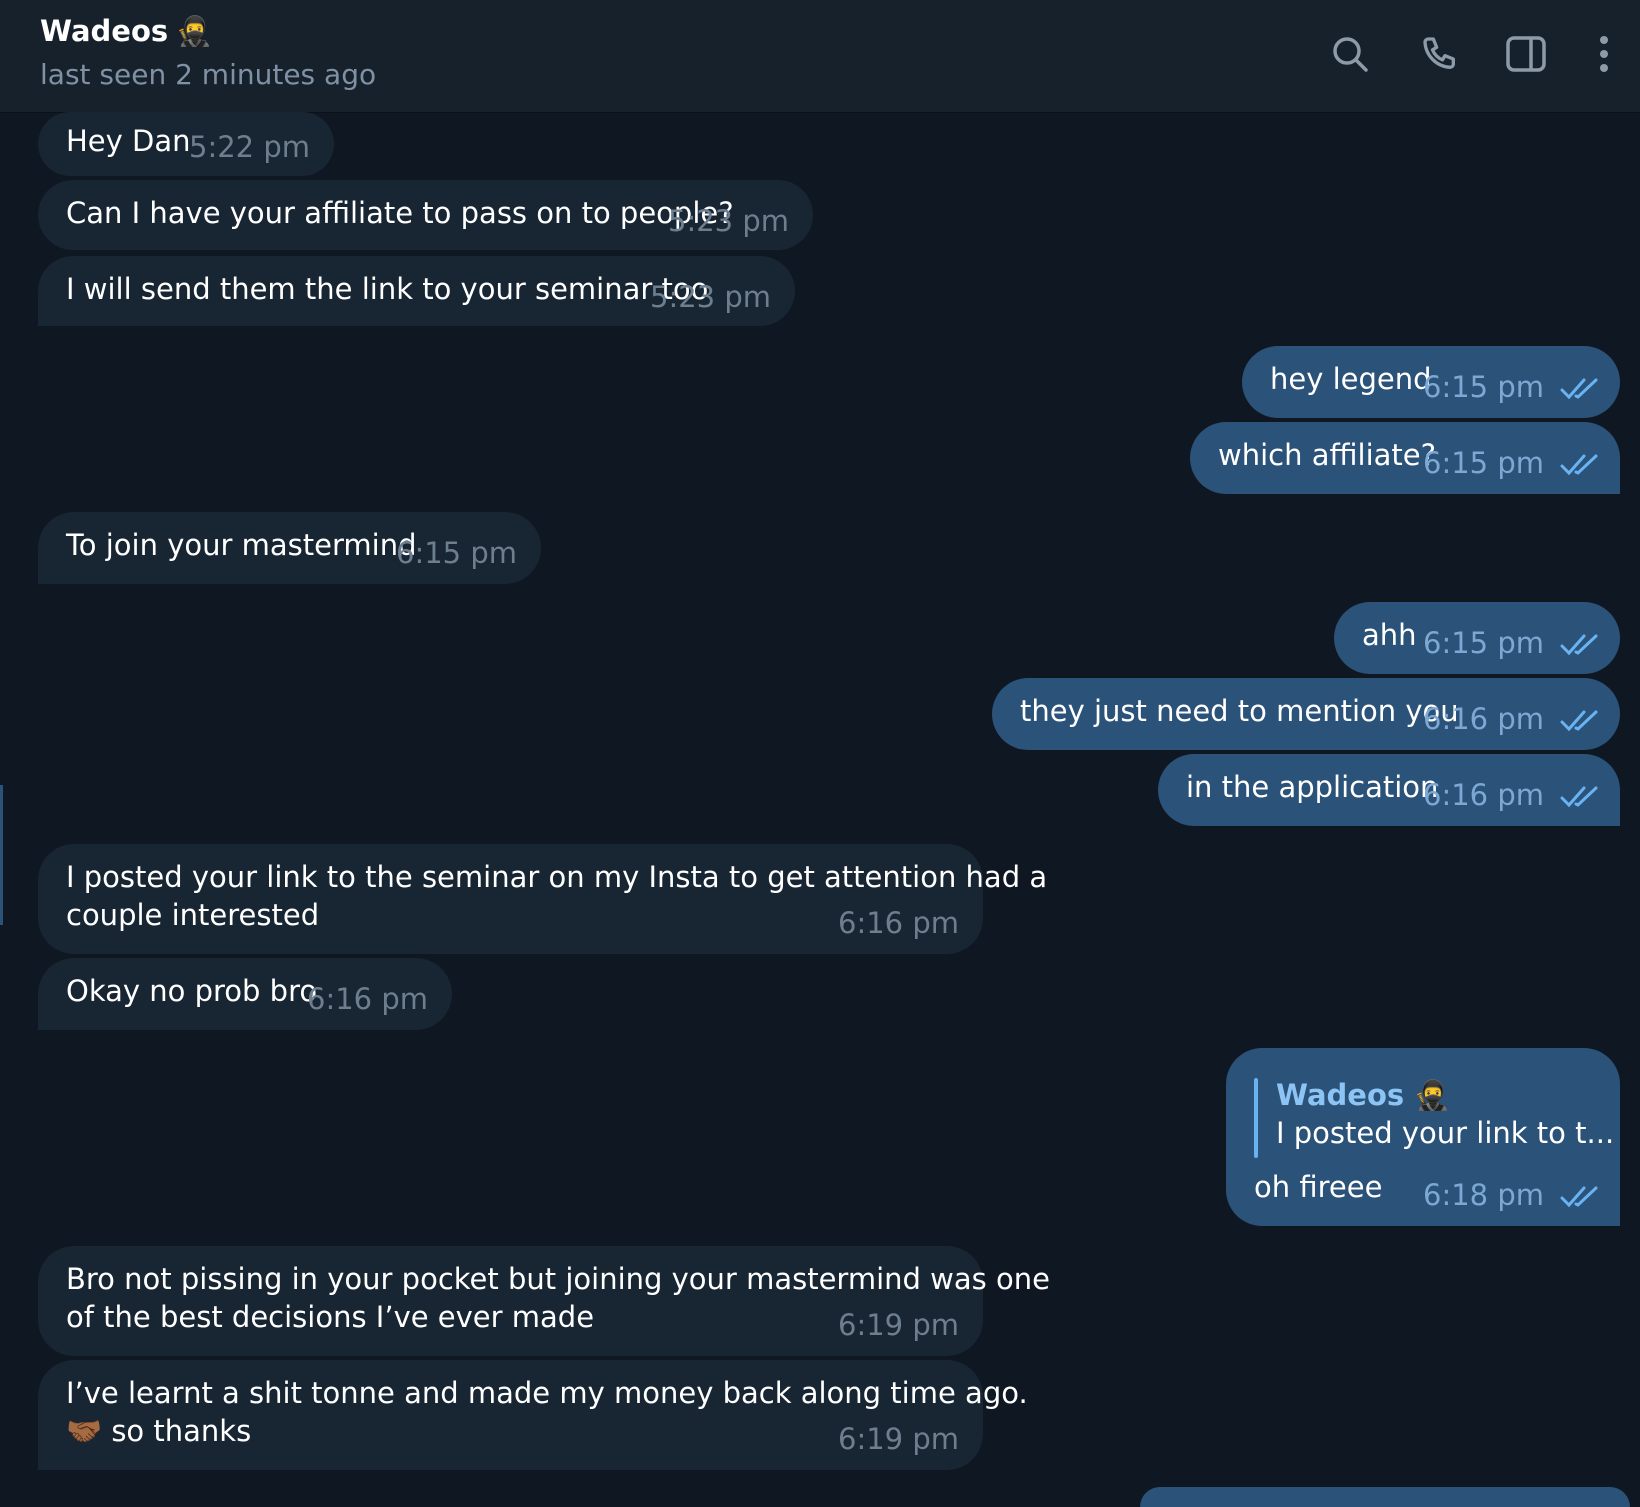 This screenshot has width=1640, height=1507. I want to click on message-incoming: To join your mastermind 6:15 pm, so click(289, 548).